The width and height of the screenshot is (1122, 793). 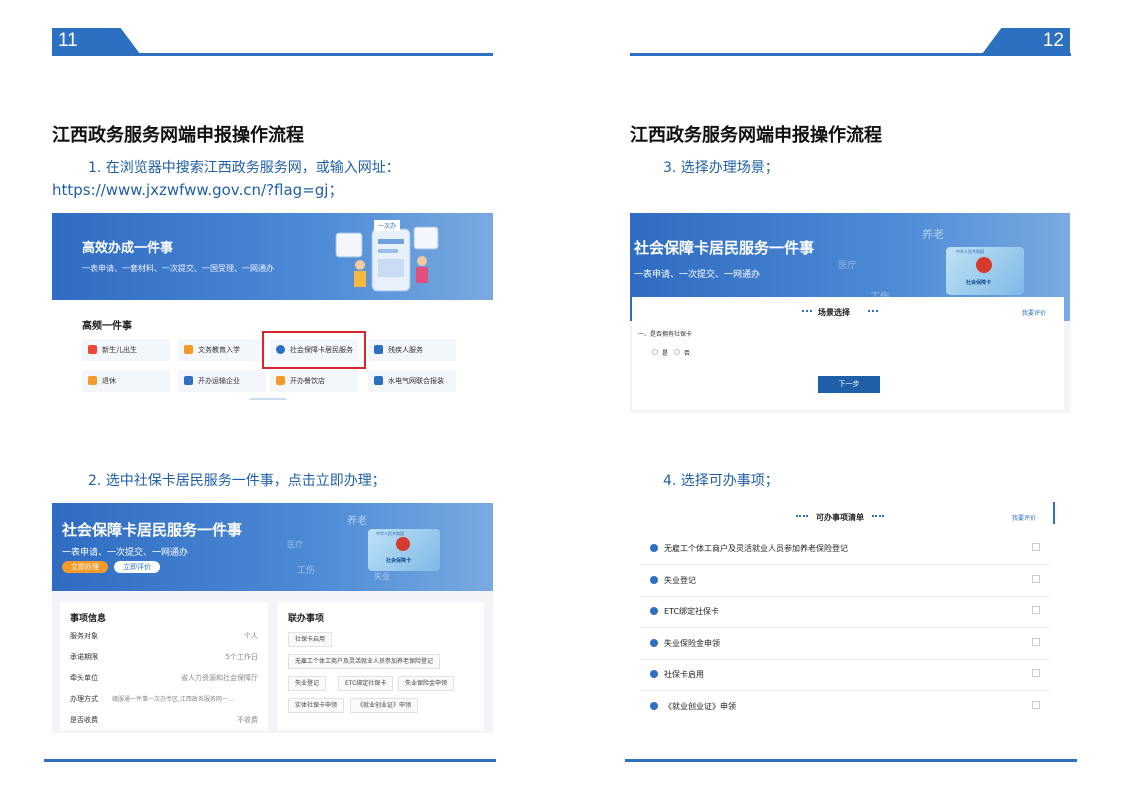 I want to click on related-tag: 实体社保卡申领, so click(x=316, y=705).